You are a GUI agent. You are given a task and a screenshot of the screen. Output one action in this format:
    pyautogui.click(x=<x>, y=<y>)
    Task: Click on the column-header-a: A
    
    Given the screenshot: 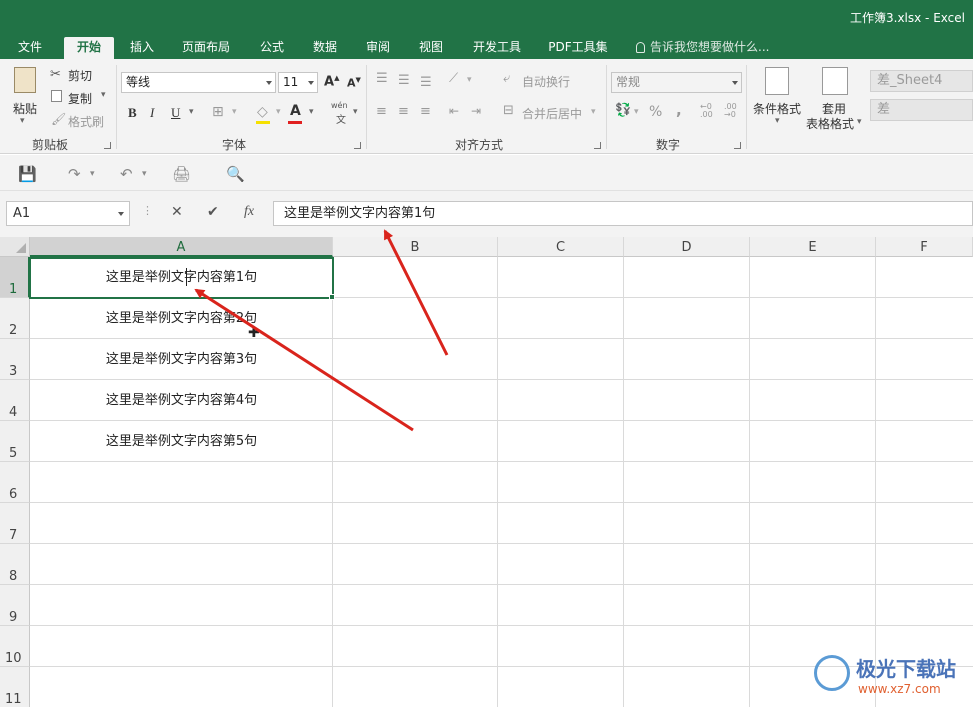 What is the action you would take?
    pyautogui.click(x=181, y=247)
    